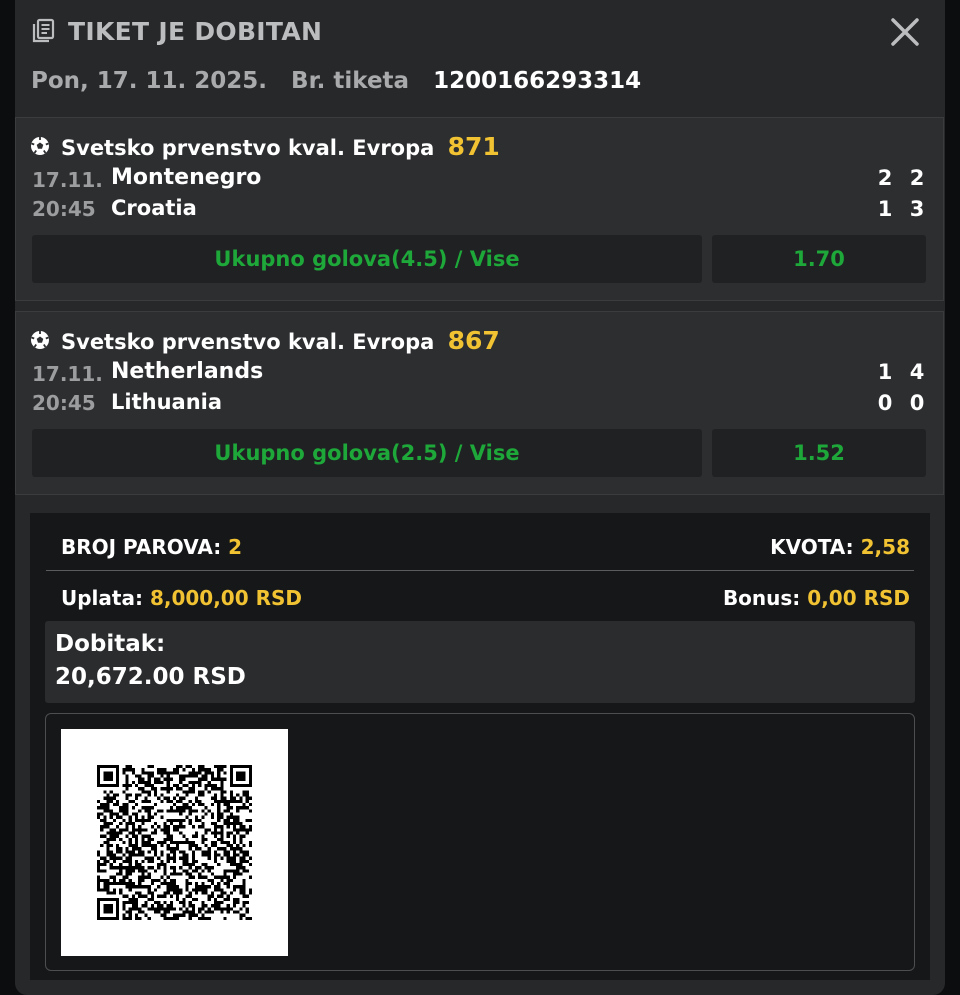 Image resolution: width=960 pixels, height=995 pixels. Describe the element at coordinates (187, 371) in the screenshot. I see `home-team: Netherlands` at that location.